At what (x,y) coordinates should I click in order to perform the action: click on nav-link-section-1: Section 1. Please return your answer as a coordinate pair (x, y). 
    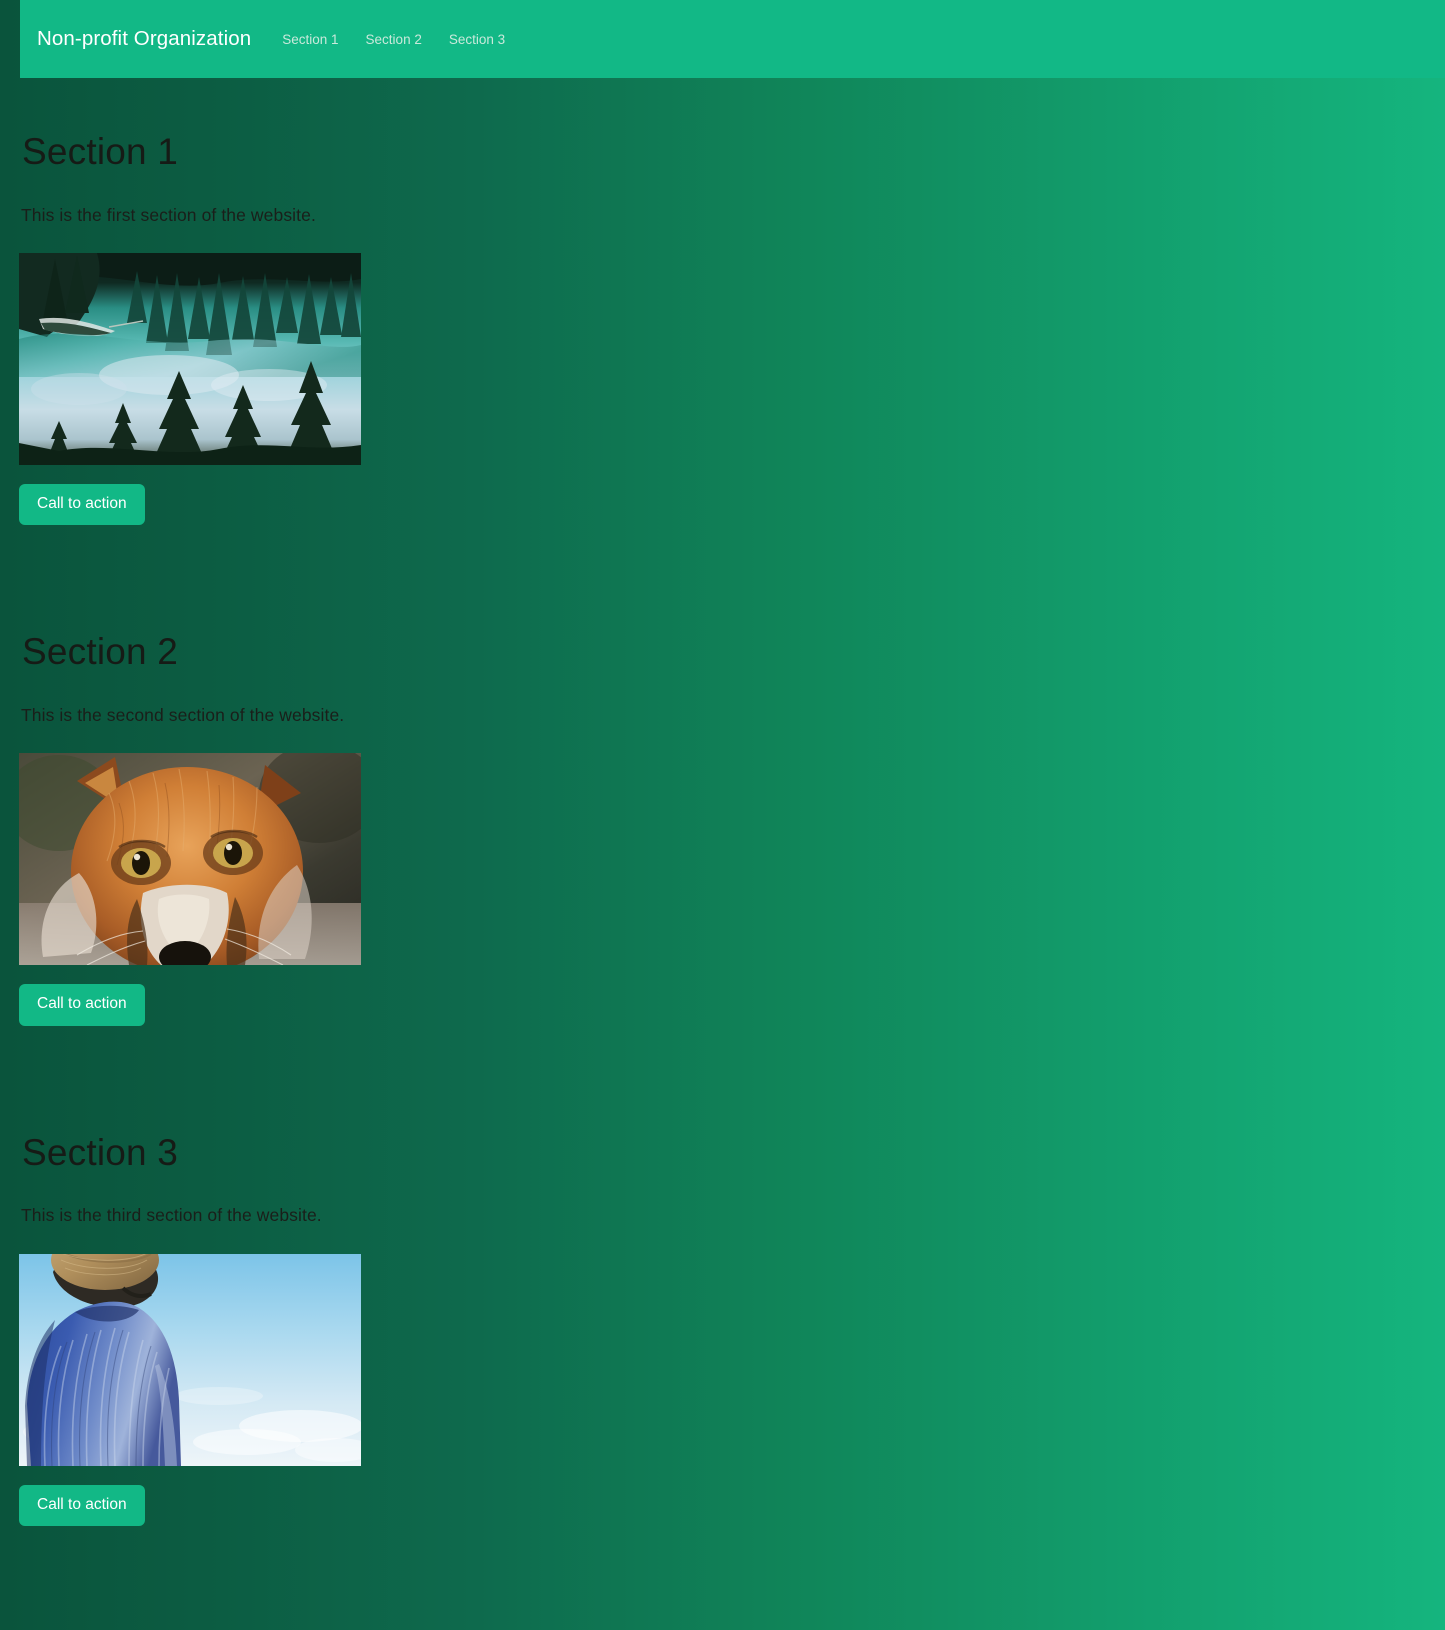
    Looking at the image, I should click on (310, 39).